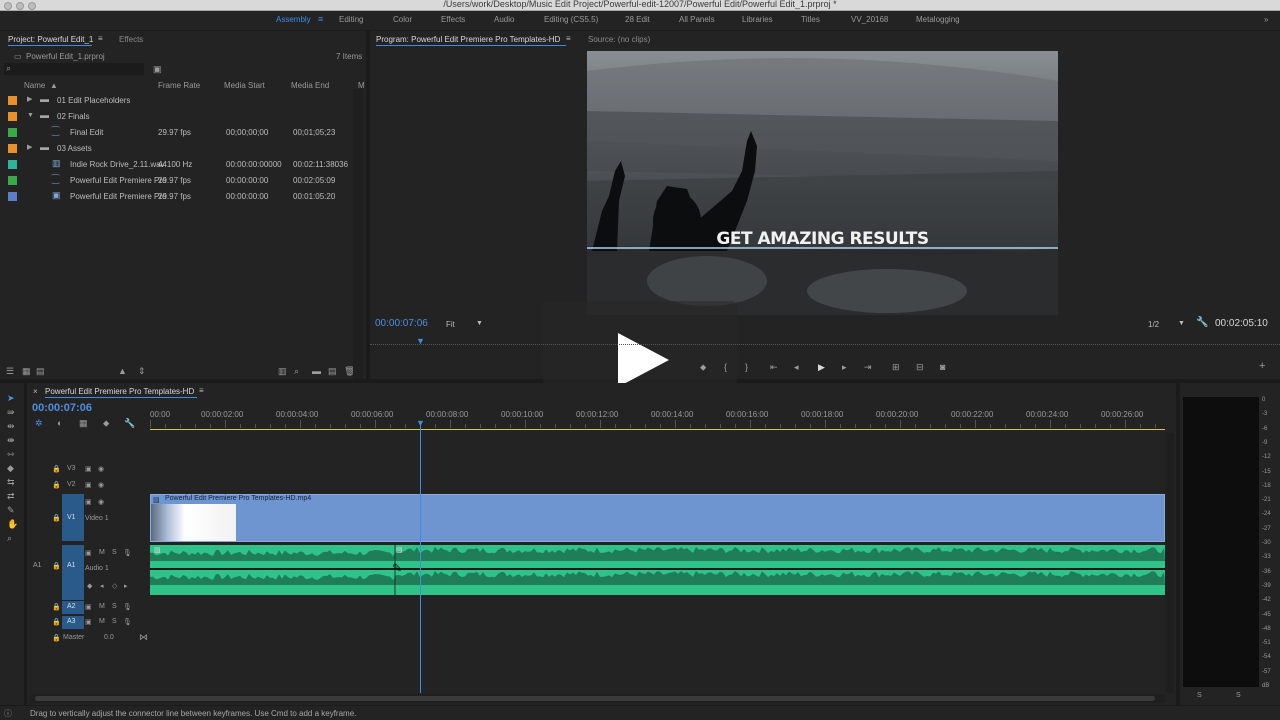  What do you see at coordinates (102, 586) in the screenshot?
I see `a1-prev-keyframe-icon: ◂` at bounding box center [102, 586].